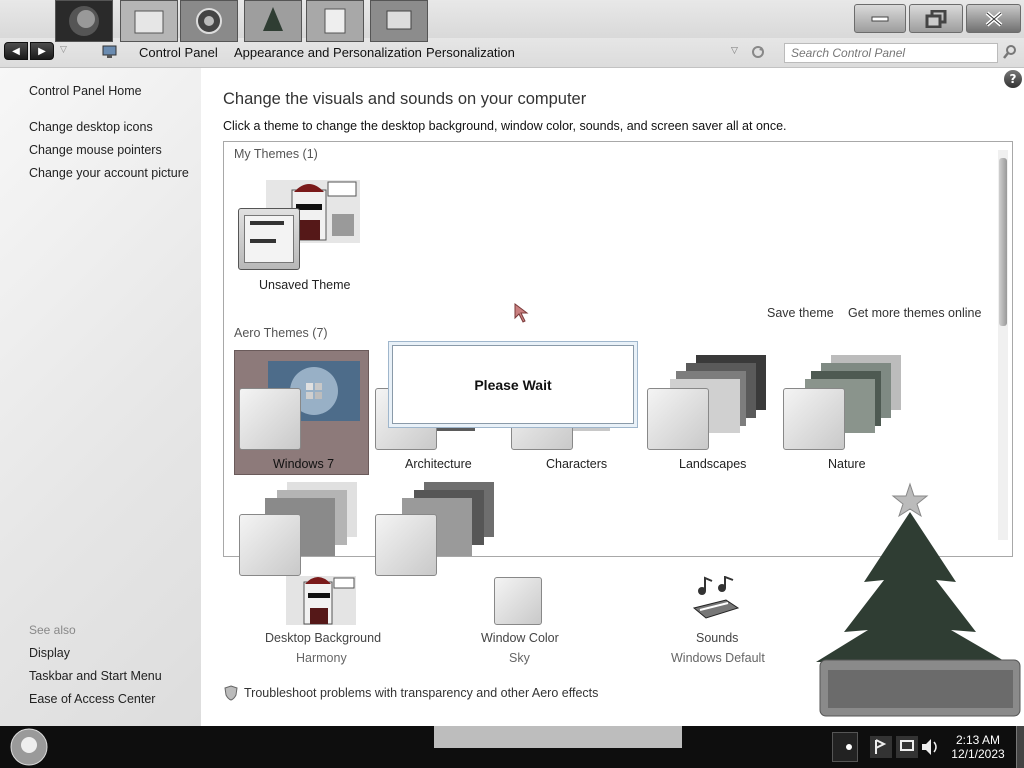  Describe the element at coordinates (678, 419) in the screenshot. I see `landscapes-color-swatch` at that location.